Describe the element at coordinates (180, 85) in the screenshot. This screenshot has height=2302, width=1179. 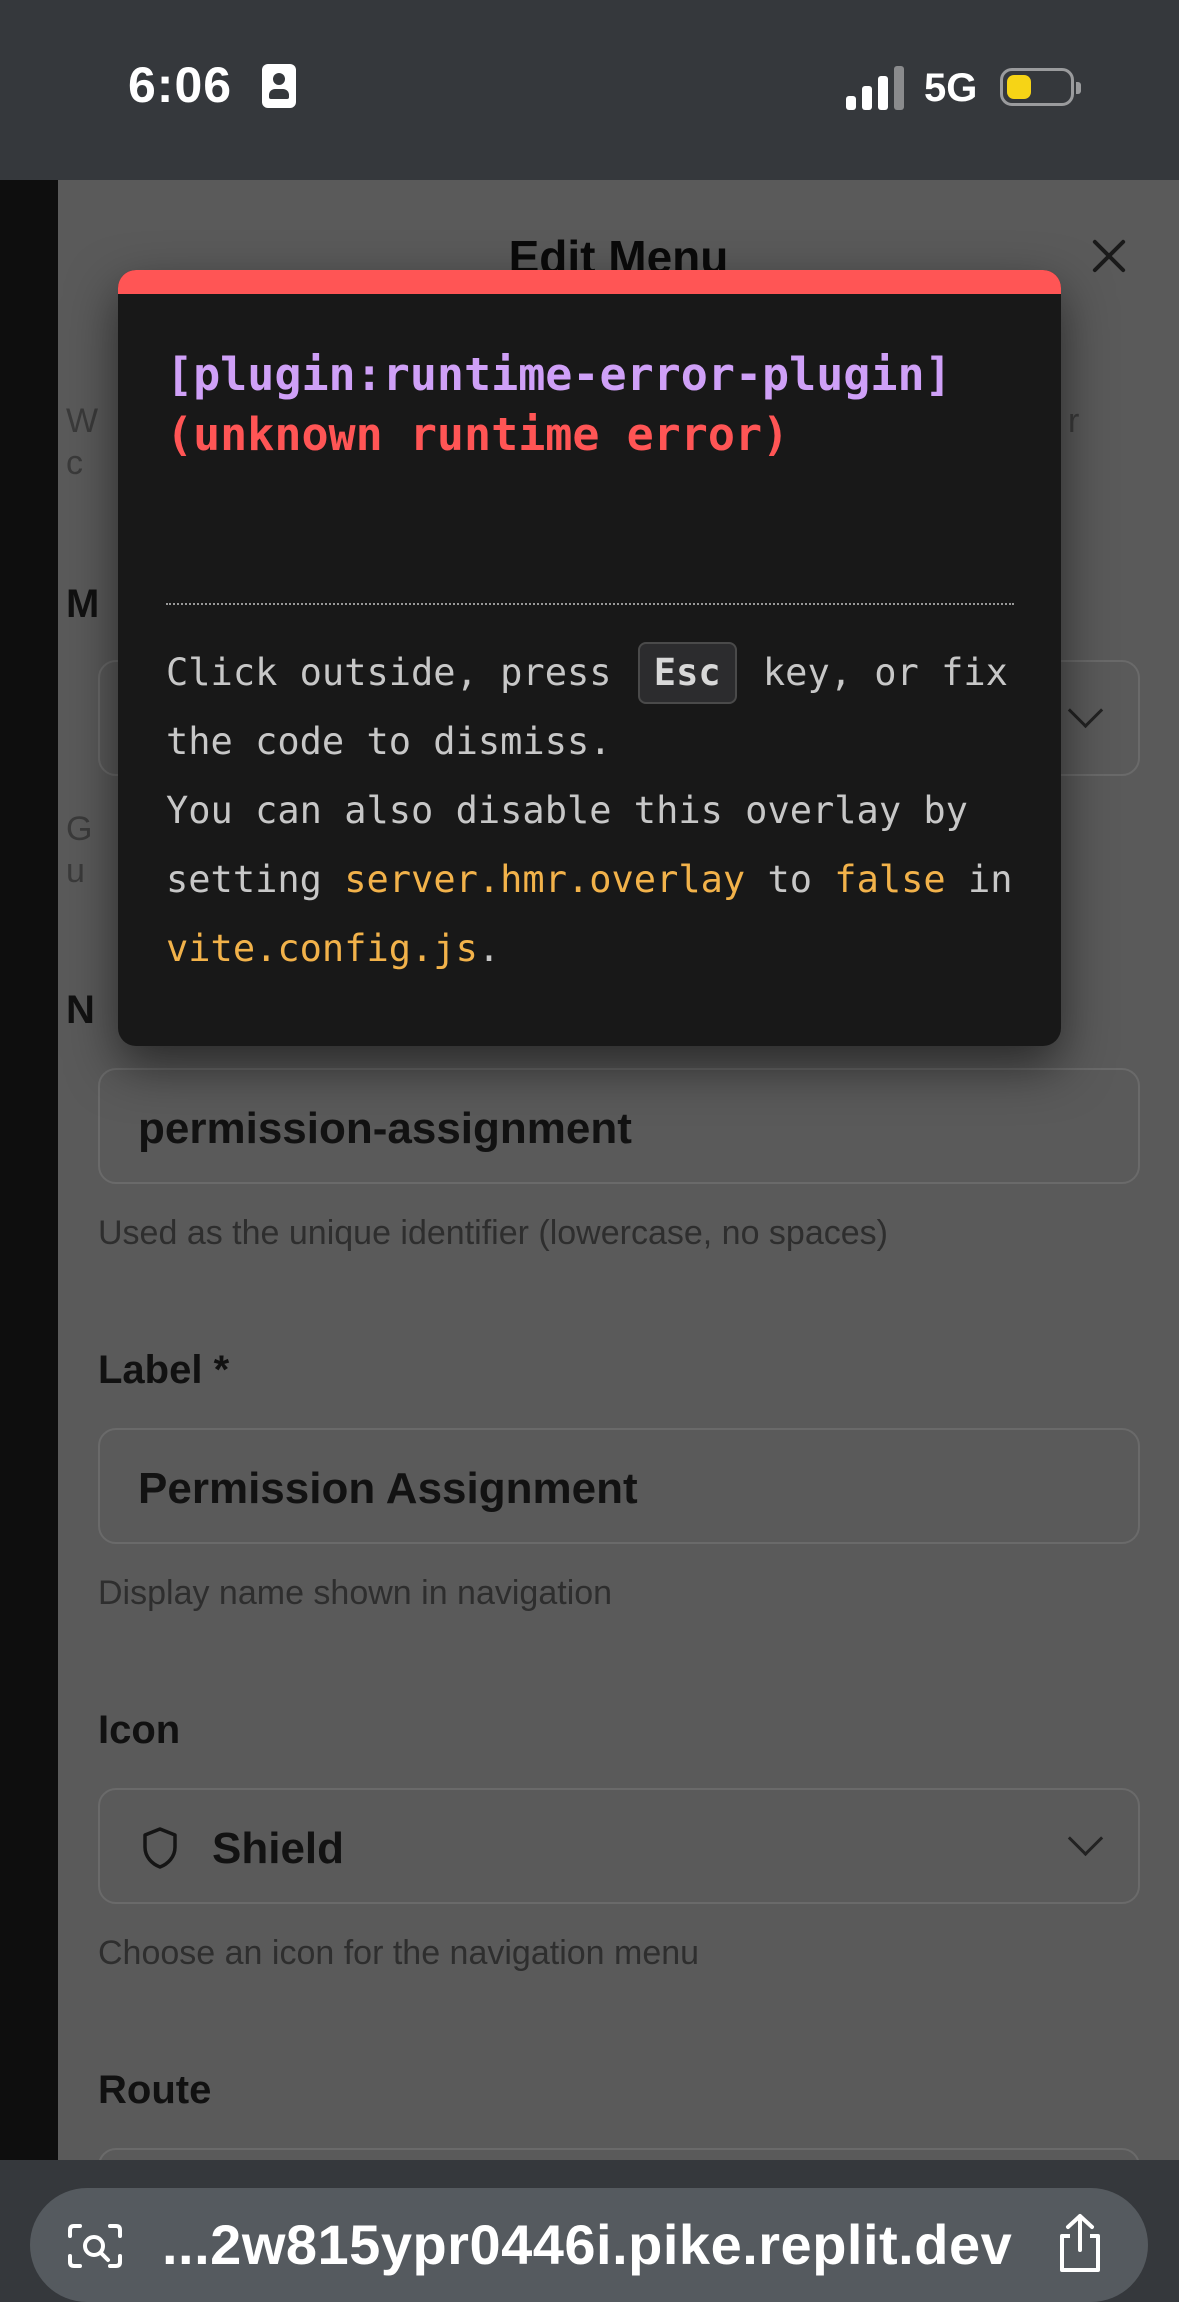
I see `status-time: 6:06` at that location.